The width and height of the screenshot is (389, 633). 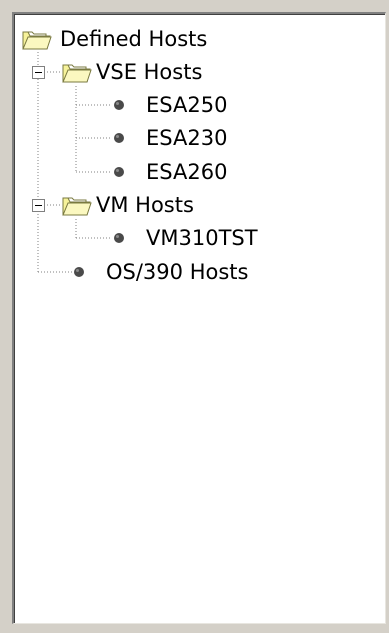 I want to click on tree-node-label: VSE Hosts, so click(x=149, y=72).